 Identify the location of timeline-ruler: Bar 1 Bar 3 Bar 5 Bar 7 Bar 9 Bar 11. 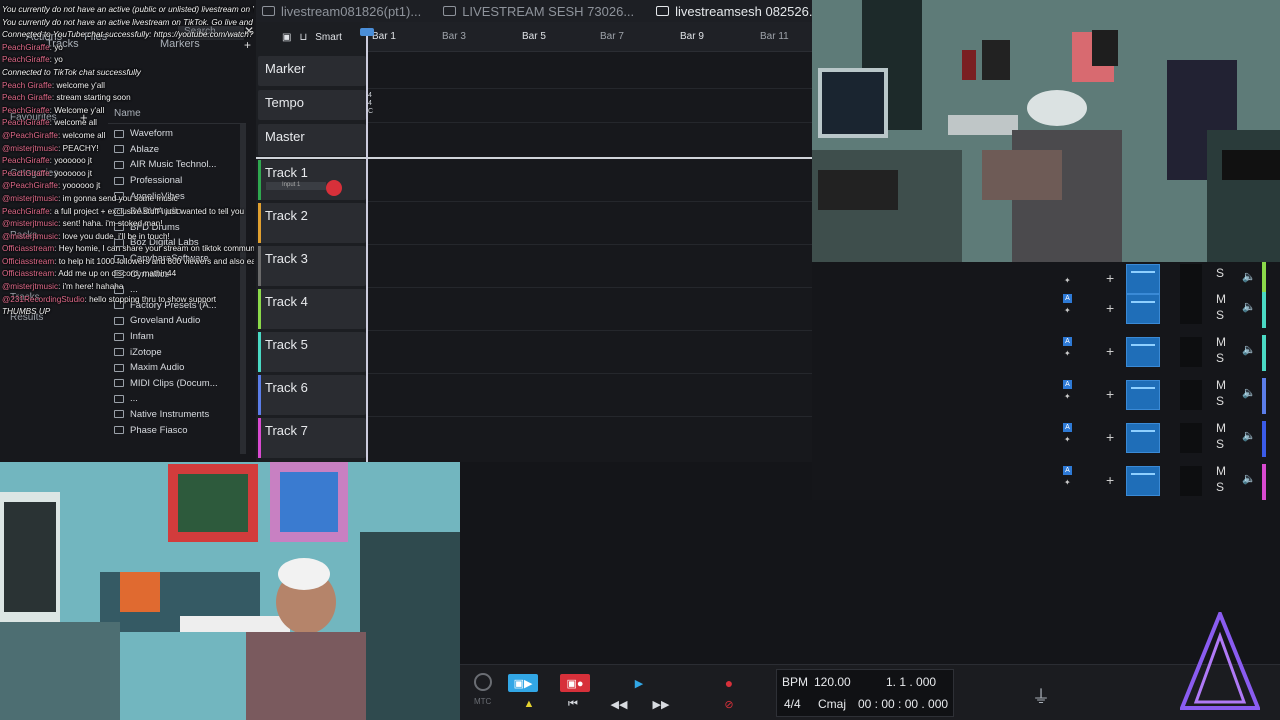
(590, 37).